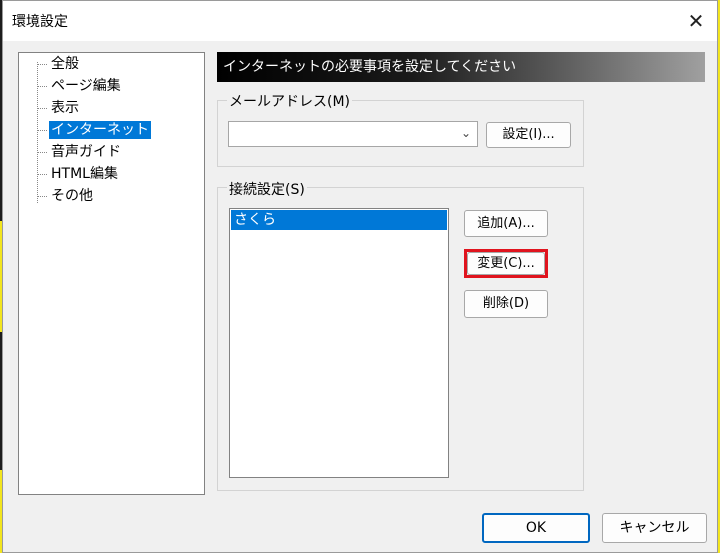 The width and height of the screenshot is (720, 553). Describe the element at coordinates (86, 86) in the screenshot. I see `tree-item-page-edit: ページ編集` at that location.